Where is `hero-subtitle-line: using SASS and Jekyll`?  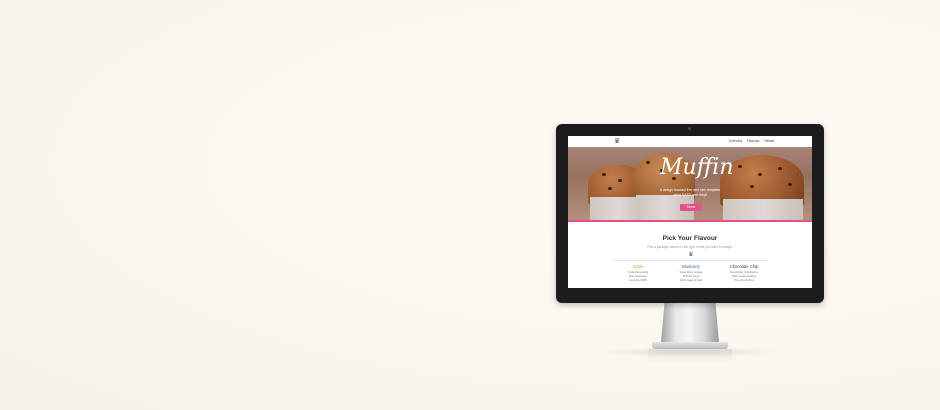 hero-subtitle-line: using SASS and Jekyll is located at coordinates (690, 195).